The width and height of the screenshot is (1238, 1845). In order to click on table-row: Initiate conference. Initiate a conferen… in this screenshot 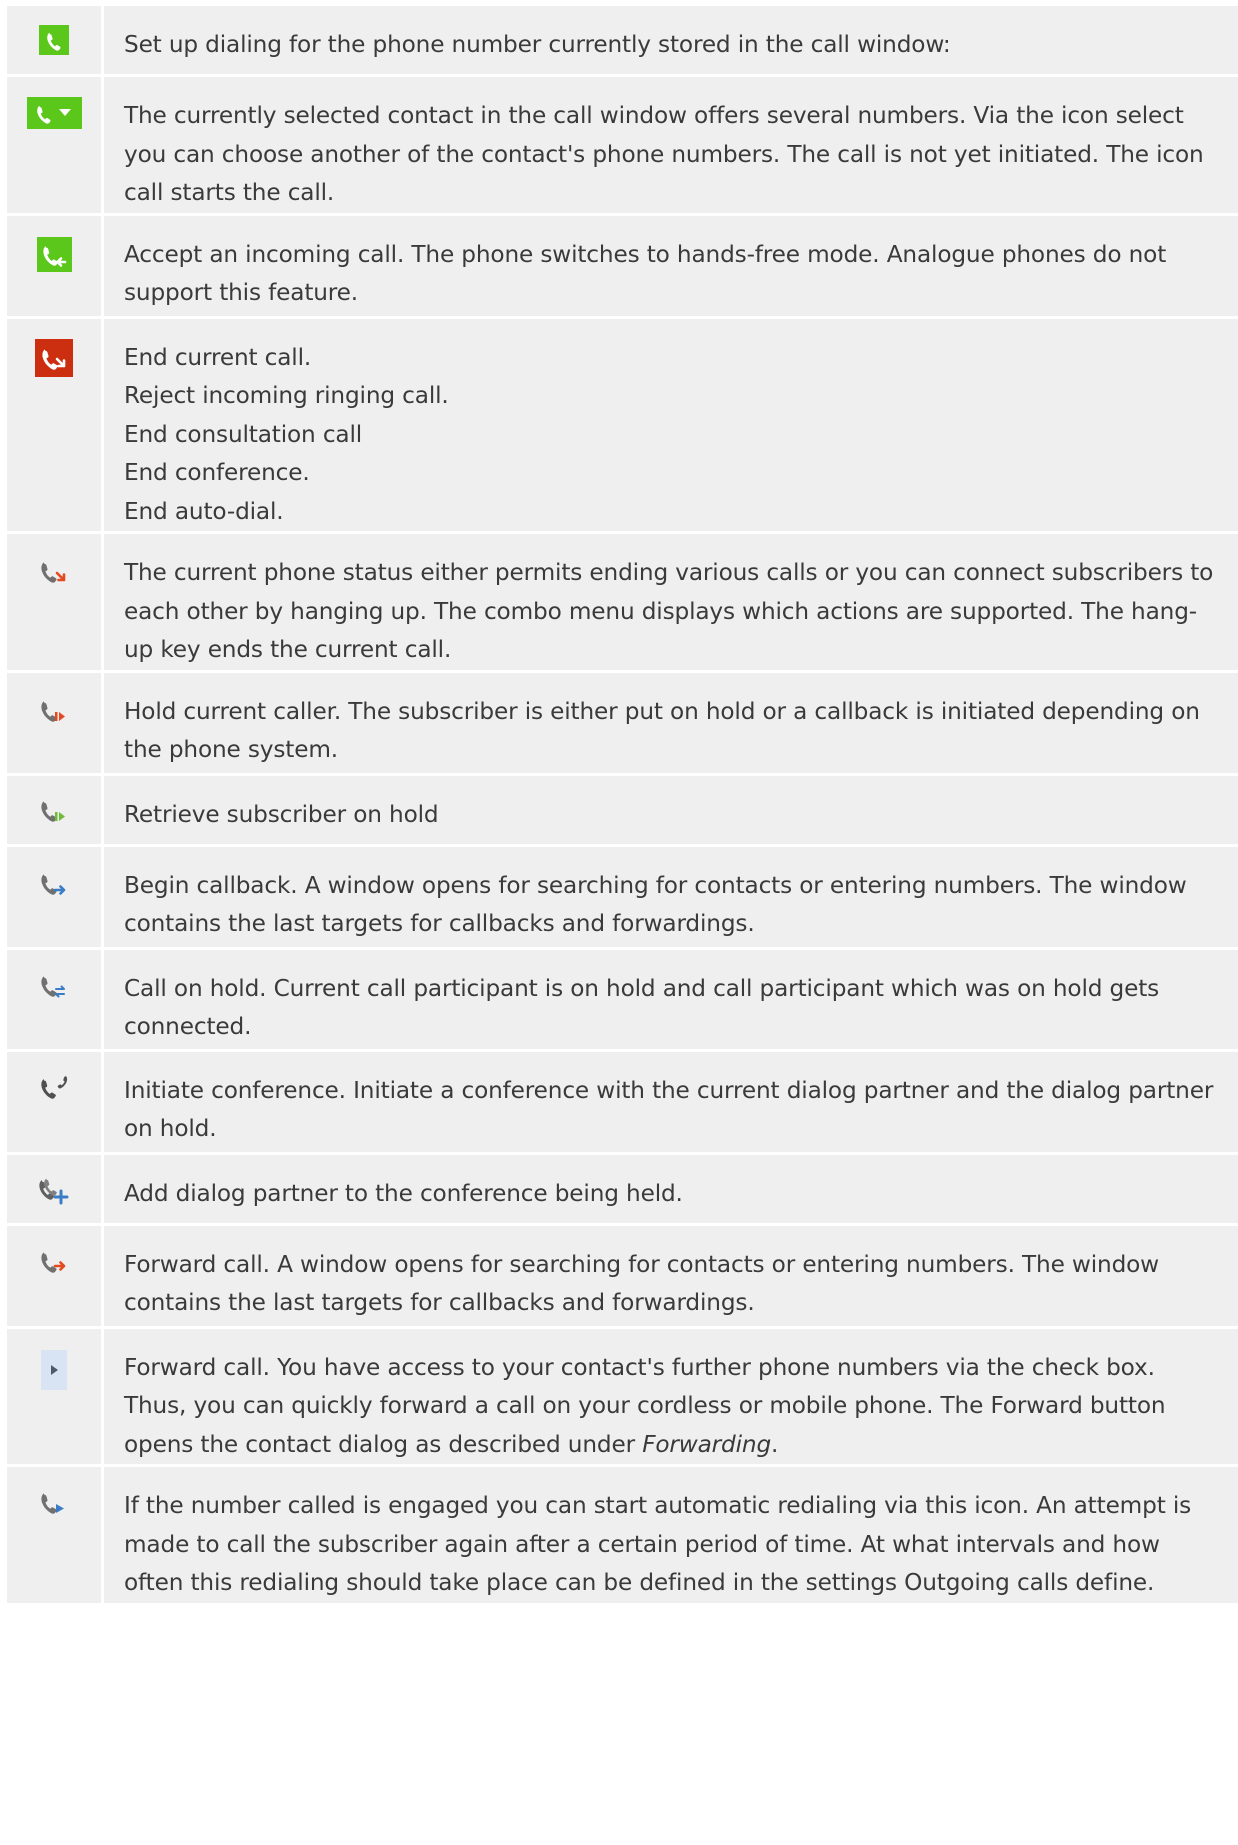, I will do `click(622, 1103)`.